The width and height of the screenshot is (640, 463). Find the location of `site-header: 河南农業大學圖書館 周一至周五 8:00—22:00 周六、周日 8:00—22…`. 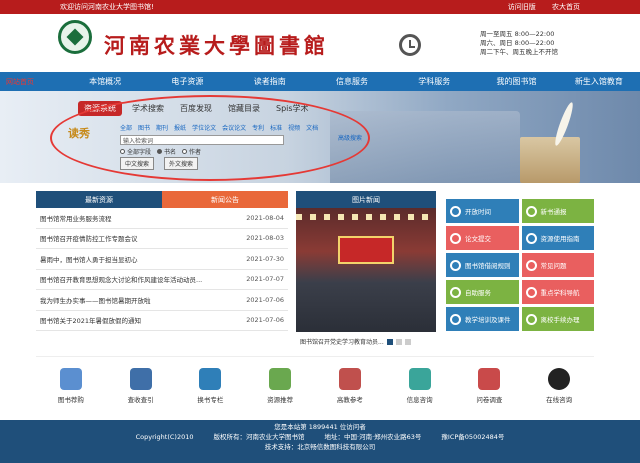

site-header: 河南农業大學圖書館 周一至周五 8:00—22:00 周六、周日 8:00—22… is located at coordinates (320, 43).